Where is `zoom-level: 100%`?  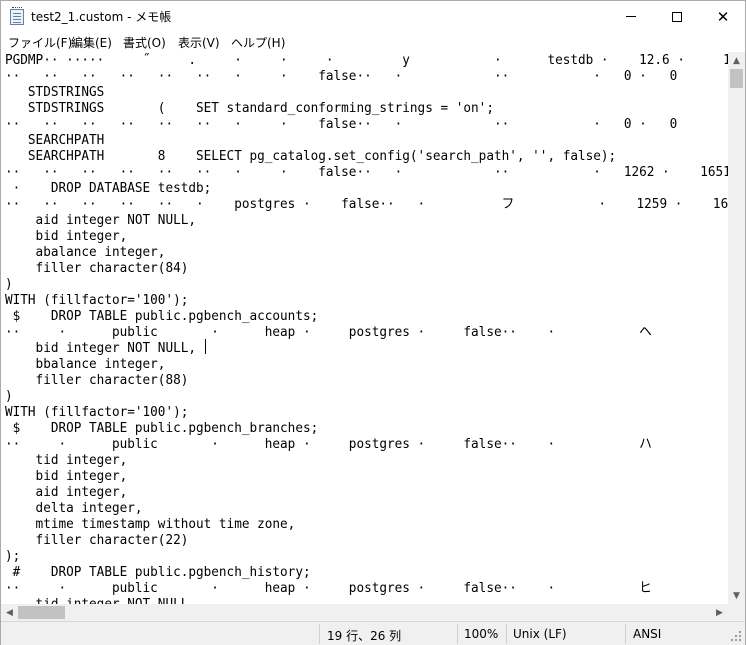
zoom-level: 100% is located at coordinates (481, 634).